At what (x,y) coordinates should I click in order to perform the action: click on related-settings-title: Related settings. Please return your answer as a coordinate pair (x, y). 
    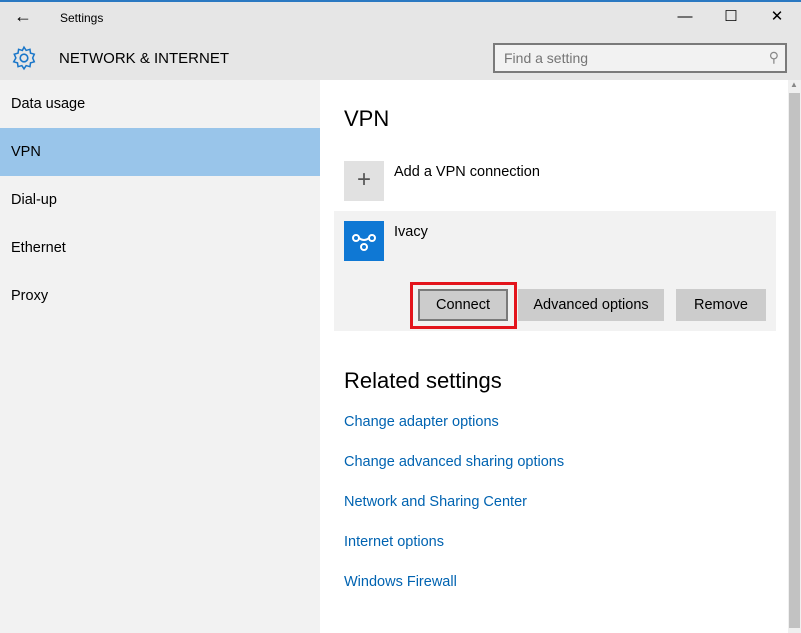
    Looking at the image, I should click on (423, 380).